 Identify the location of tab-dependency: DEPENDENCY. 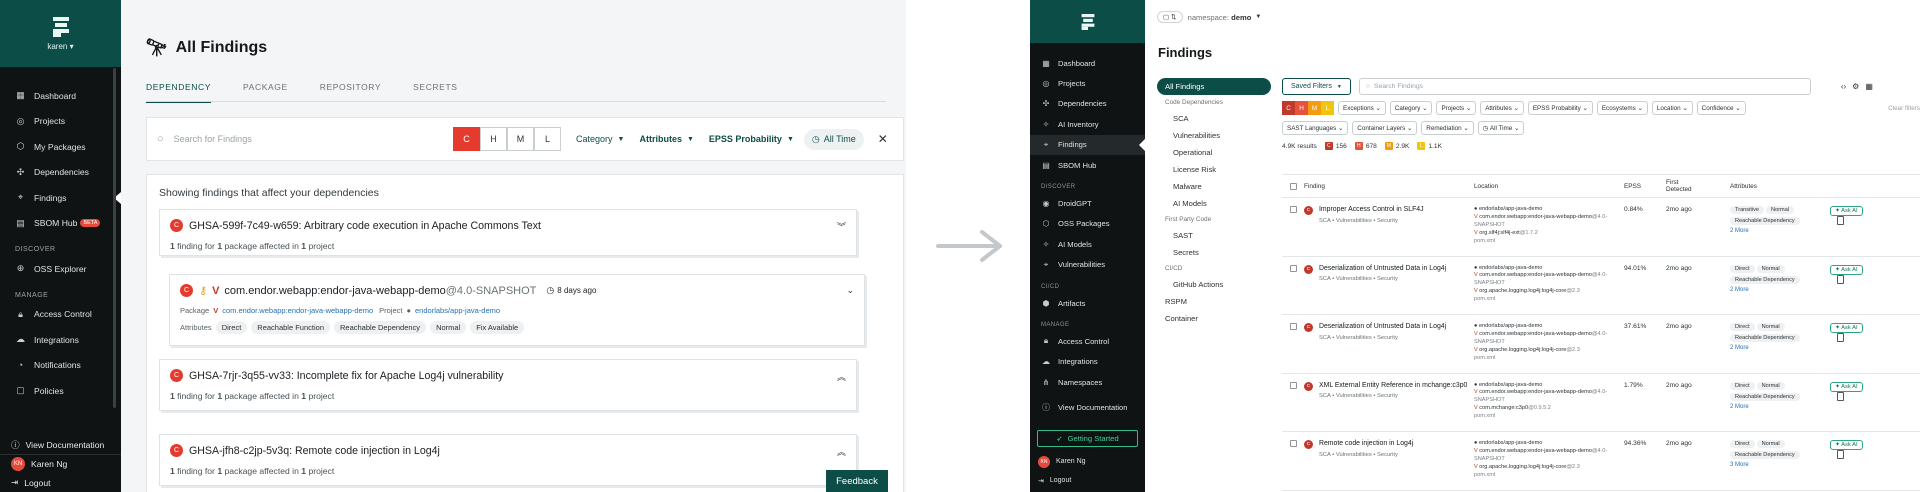
(179, 92).